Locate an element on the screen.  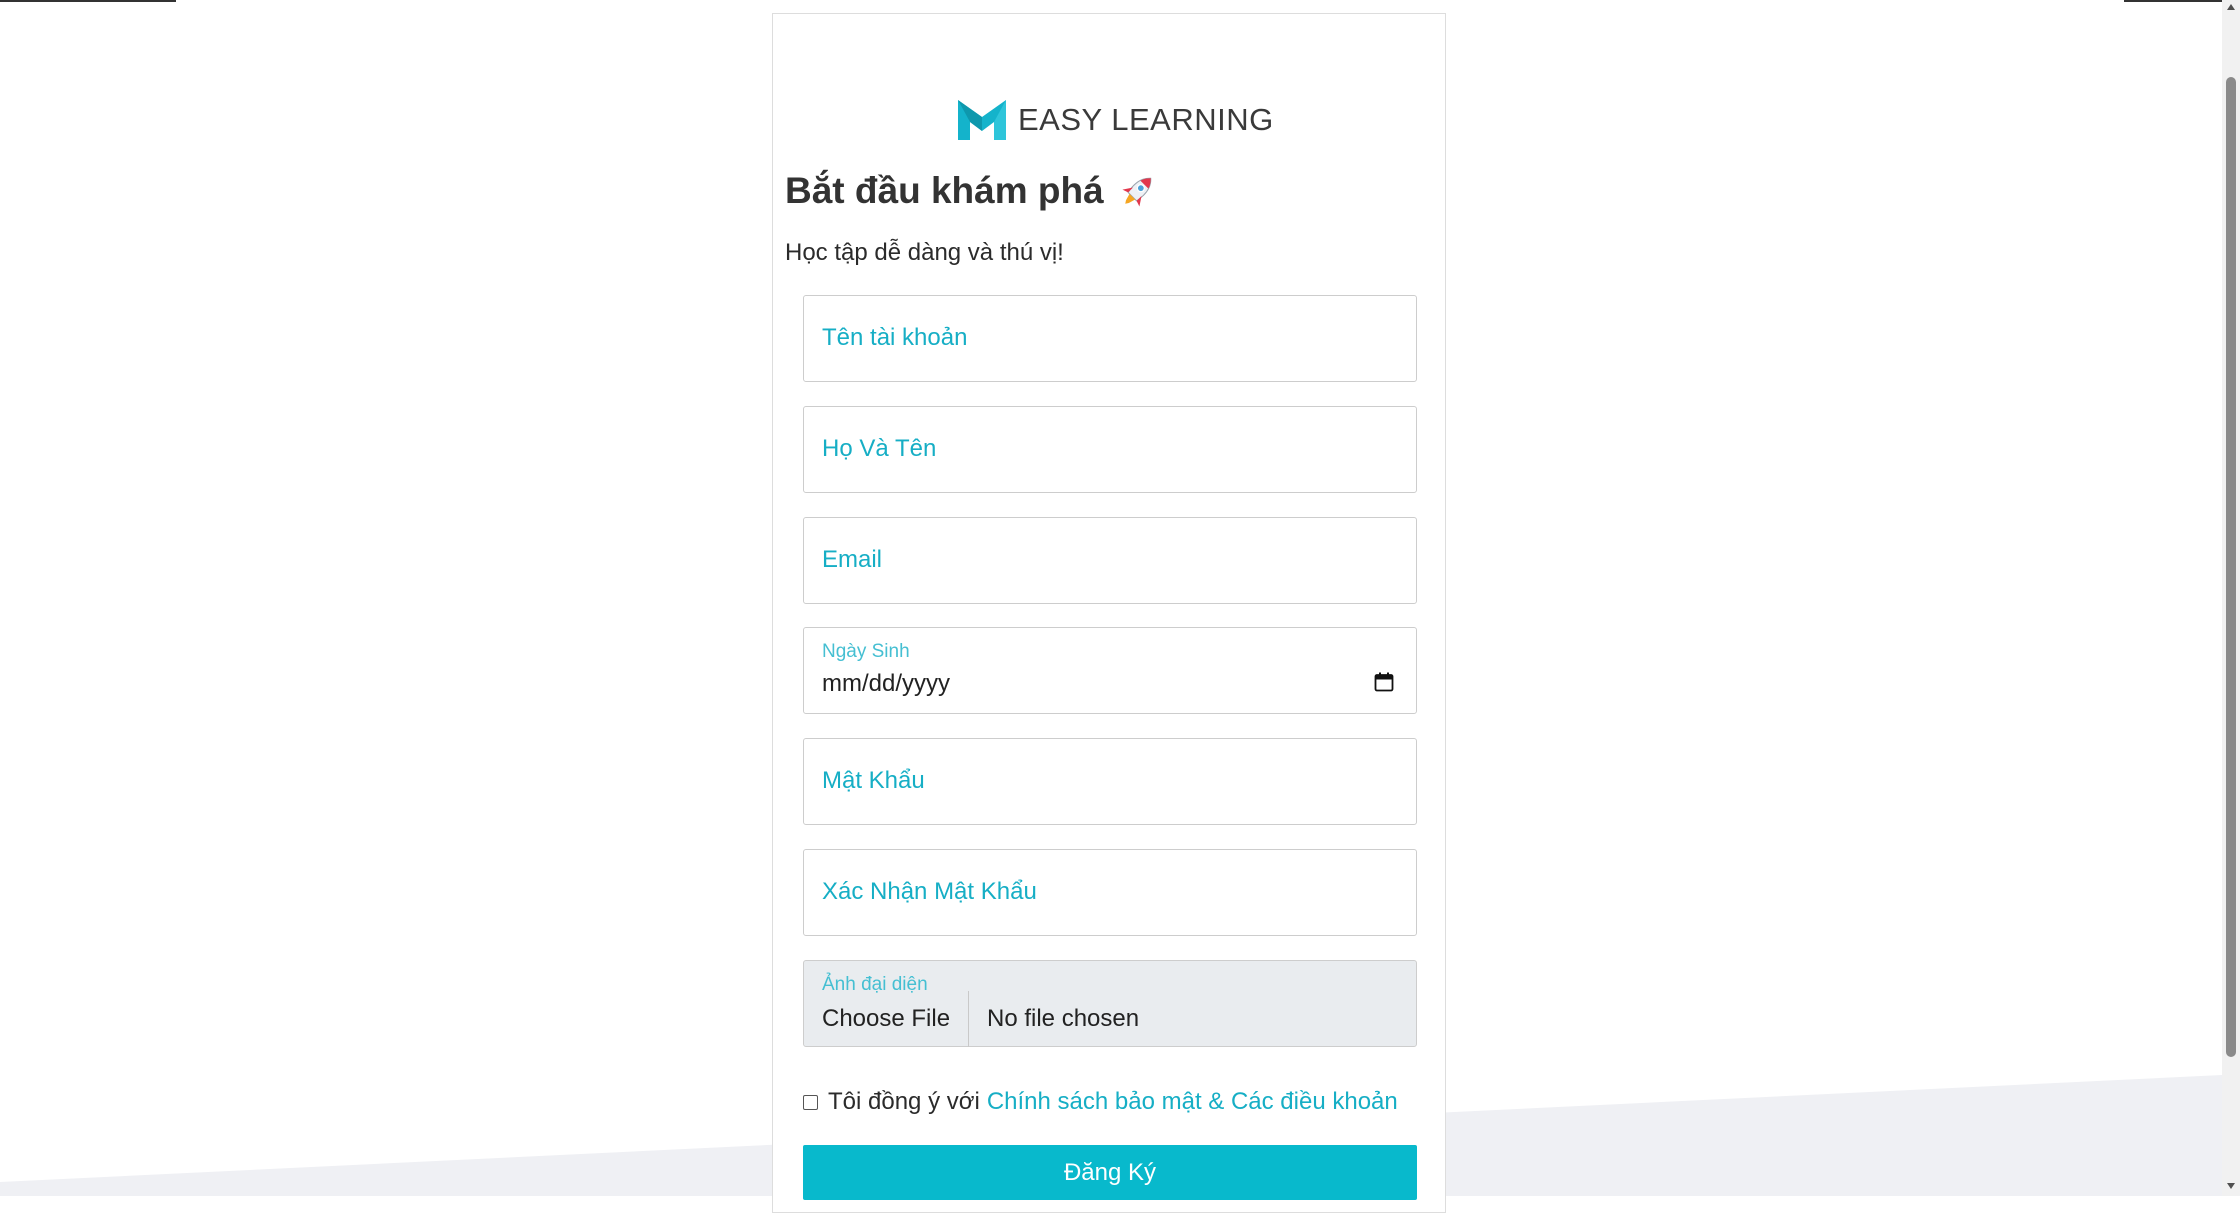
choose-file-button: Choose File is located at coordinates (886, 1019).